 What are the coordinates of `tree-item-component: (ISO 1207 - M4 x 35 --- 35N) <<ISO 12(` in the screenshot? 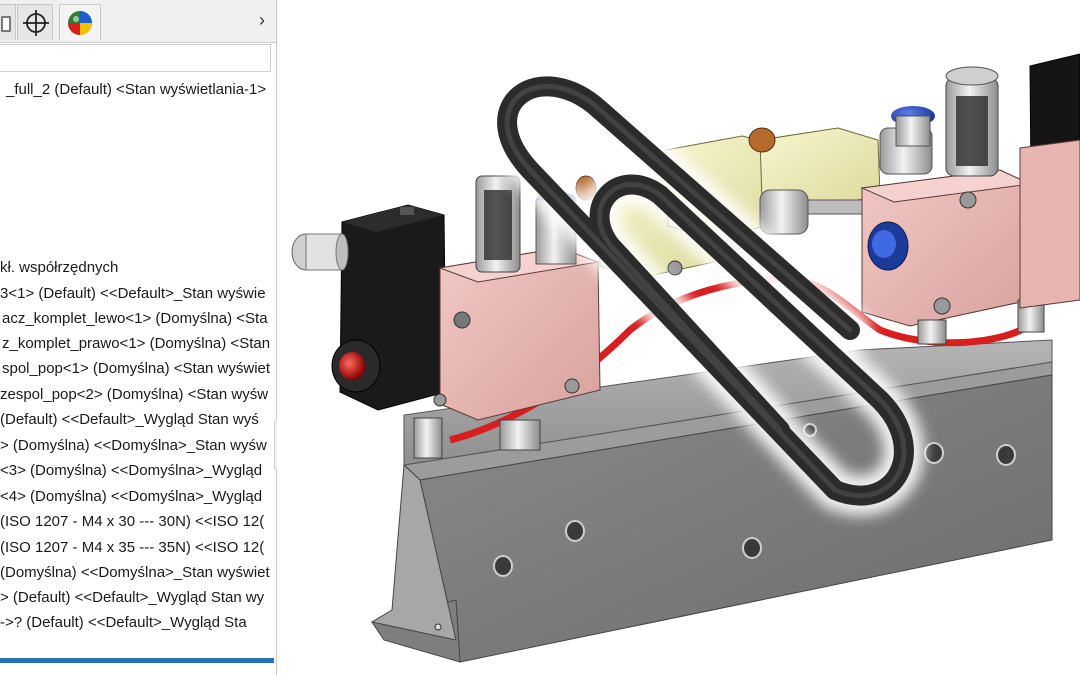 It's located at (132, 548).